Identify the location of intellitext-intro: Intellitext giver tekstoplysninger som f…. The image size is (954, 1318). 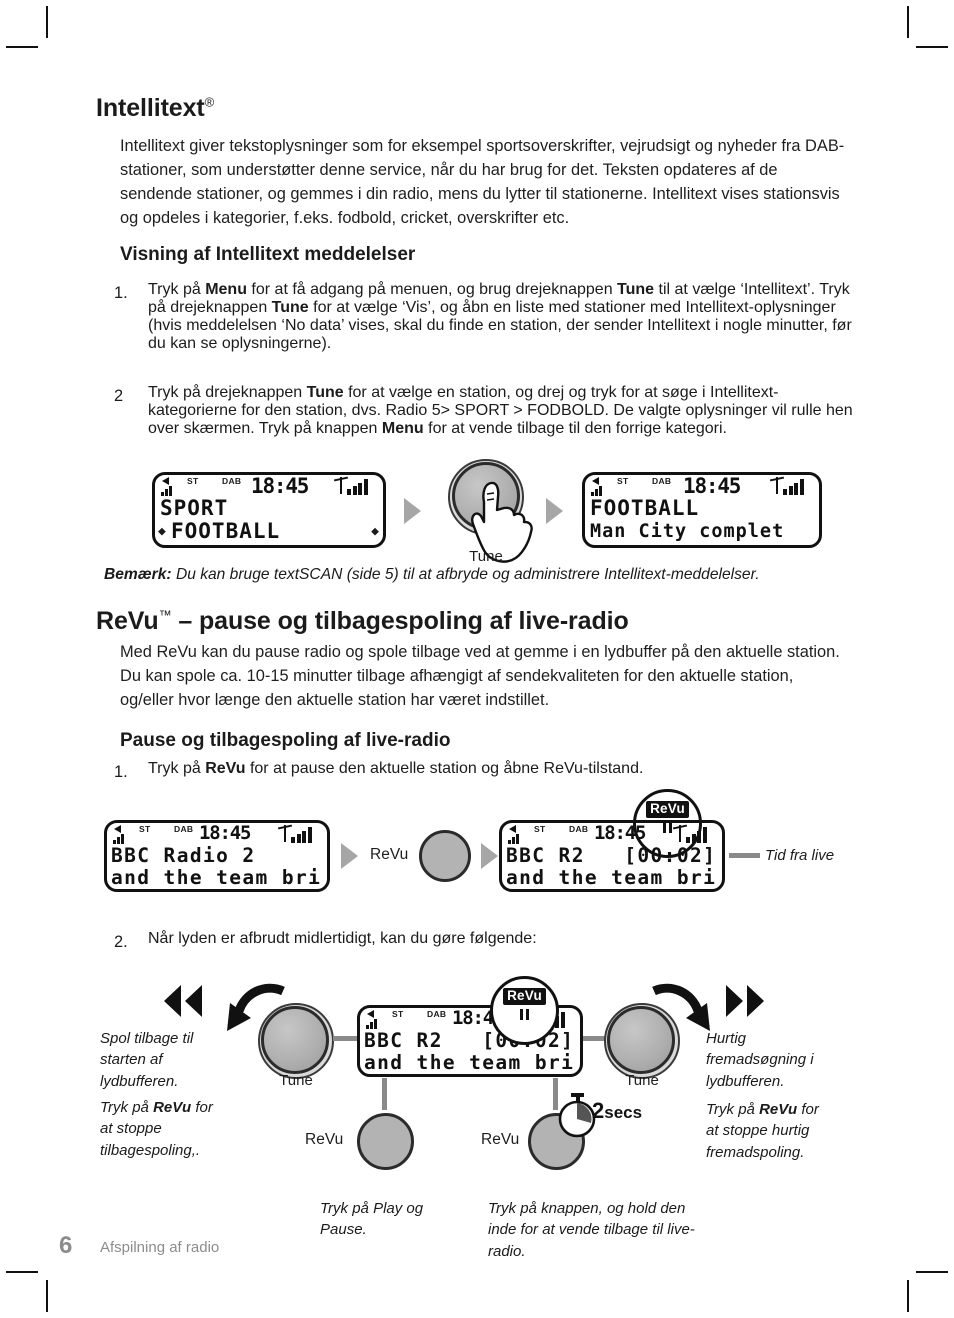
(482, 182).